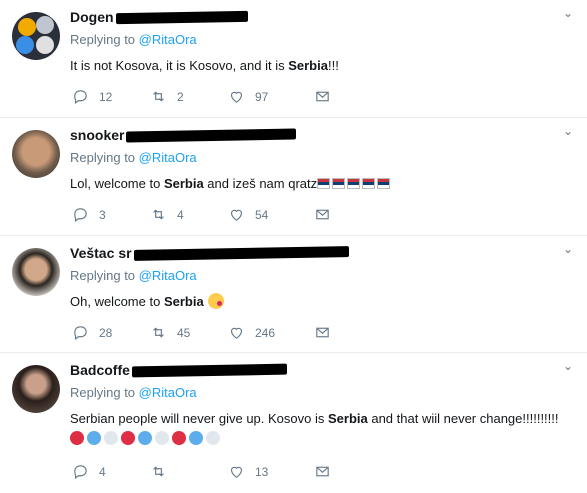 Image resolution: width=587 pixels, height=493 pixels. I want to click on like-button: 246, so click(261, 332).